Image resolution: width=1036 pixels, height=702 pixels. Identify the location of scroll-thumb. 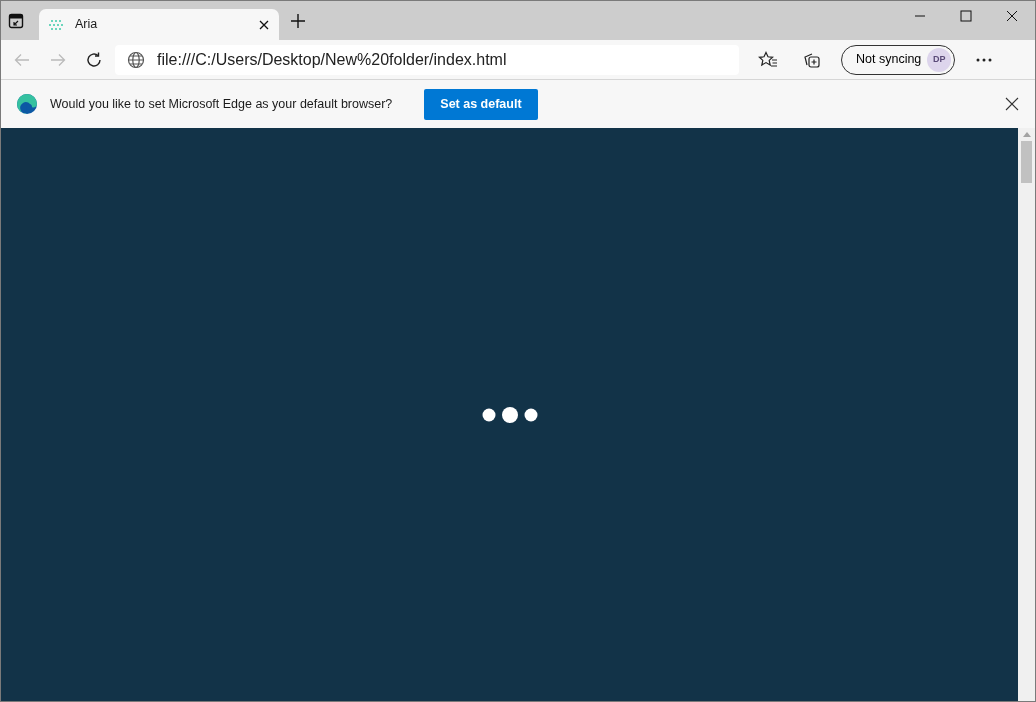
(1026, 162).